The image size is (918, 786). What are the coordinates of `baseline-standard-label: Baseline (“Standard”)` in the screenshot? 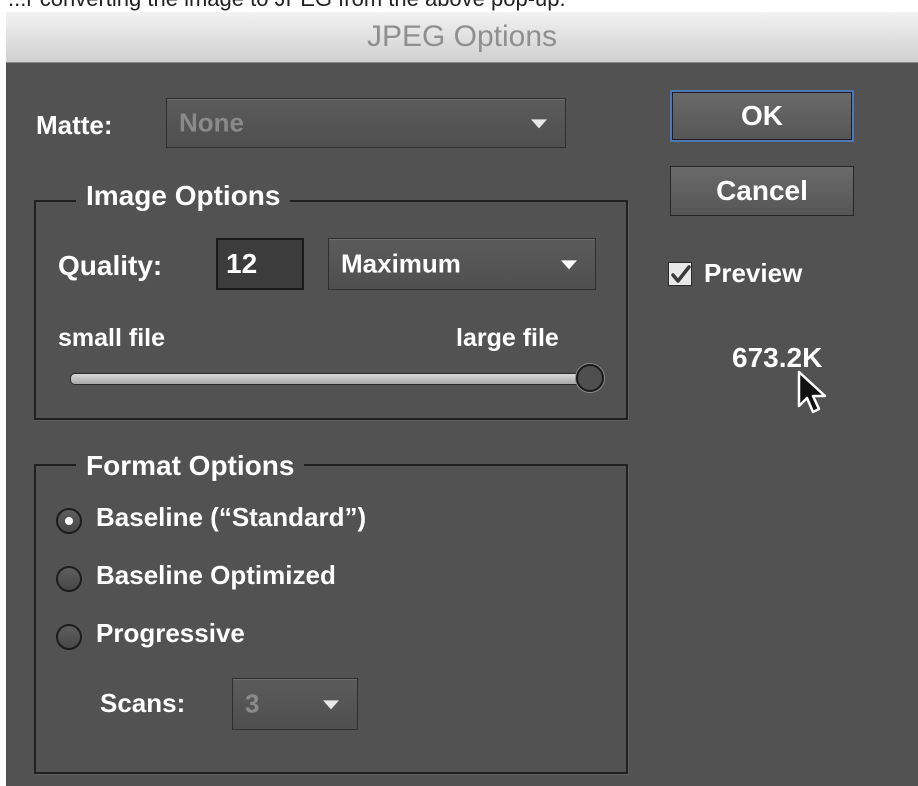 It's located at (231, 517).